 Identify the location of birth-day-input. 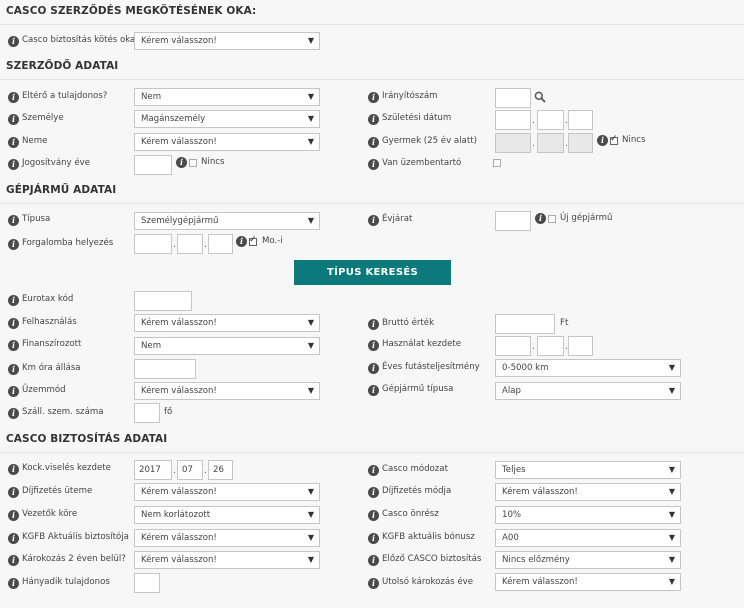
(580, 120).